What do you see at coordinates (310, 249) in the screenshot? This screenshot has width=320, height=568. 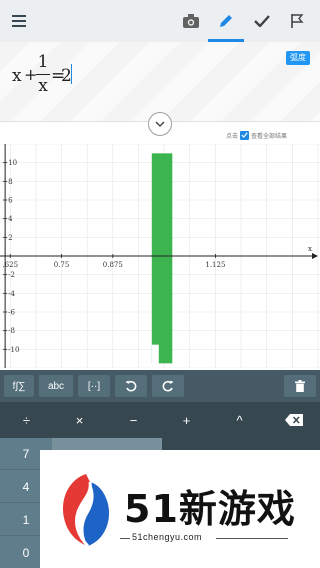 I see `x-axis-label: x` at bounding box center [310, 249].